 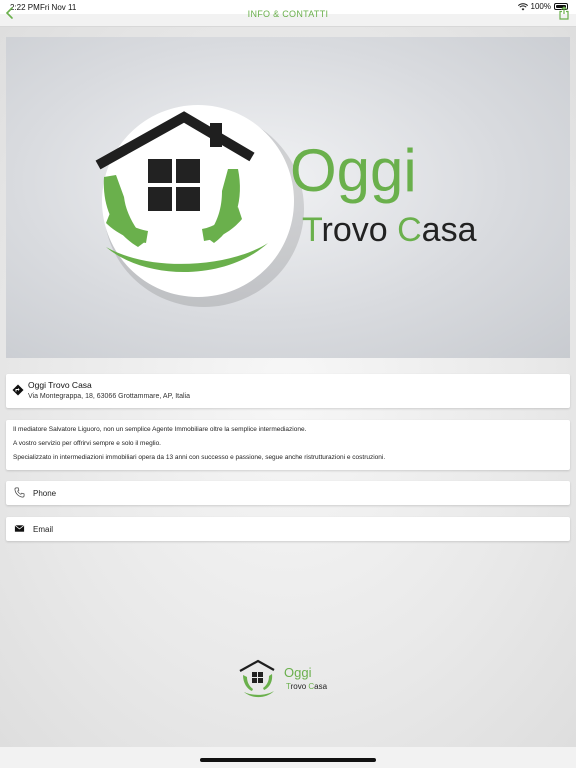 What do you see at coordinates (300, 686) in the screenshot?
I see `footer-word-rovo: rovo` at bounding box center [300, 686].